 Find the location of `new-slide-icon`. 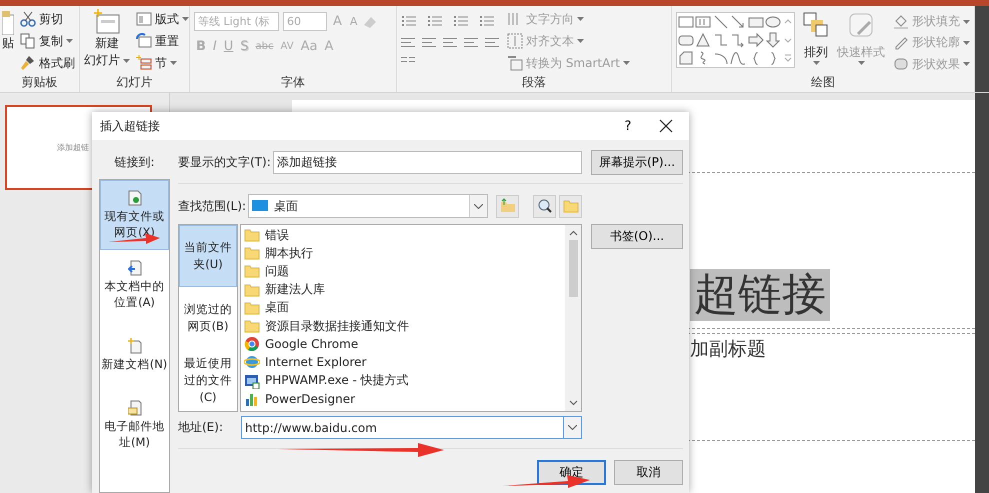

new-slide-icon is located at coordinates (107, 22).